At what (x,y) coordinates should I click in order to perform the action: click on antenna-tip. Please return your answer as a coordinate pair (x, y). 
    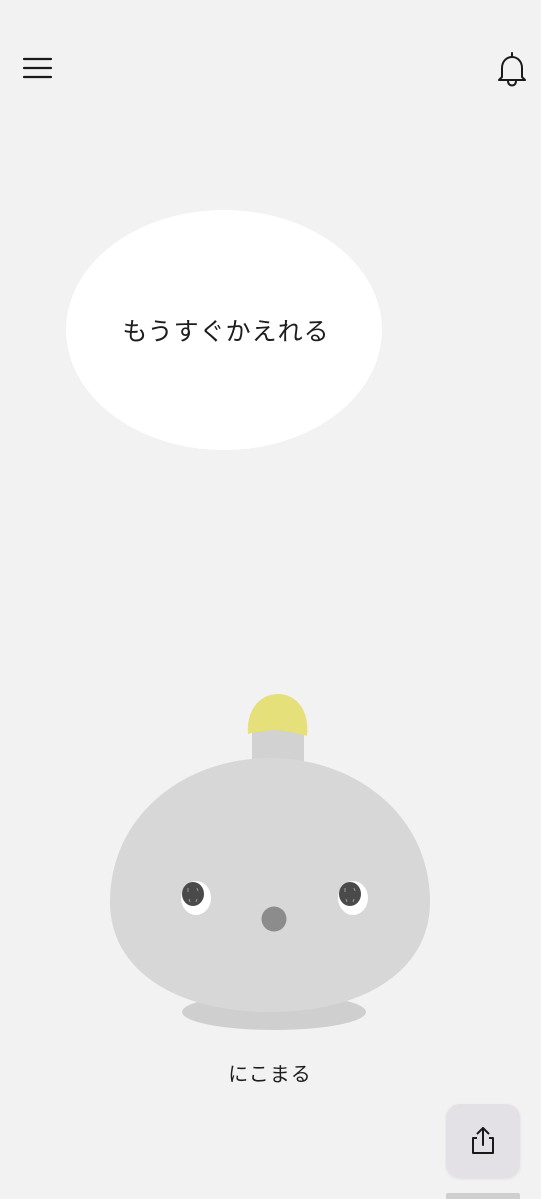
    Looking at the image, I should click on (277, 715).